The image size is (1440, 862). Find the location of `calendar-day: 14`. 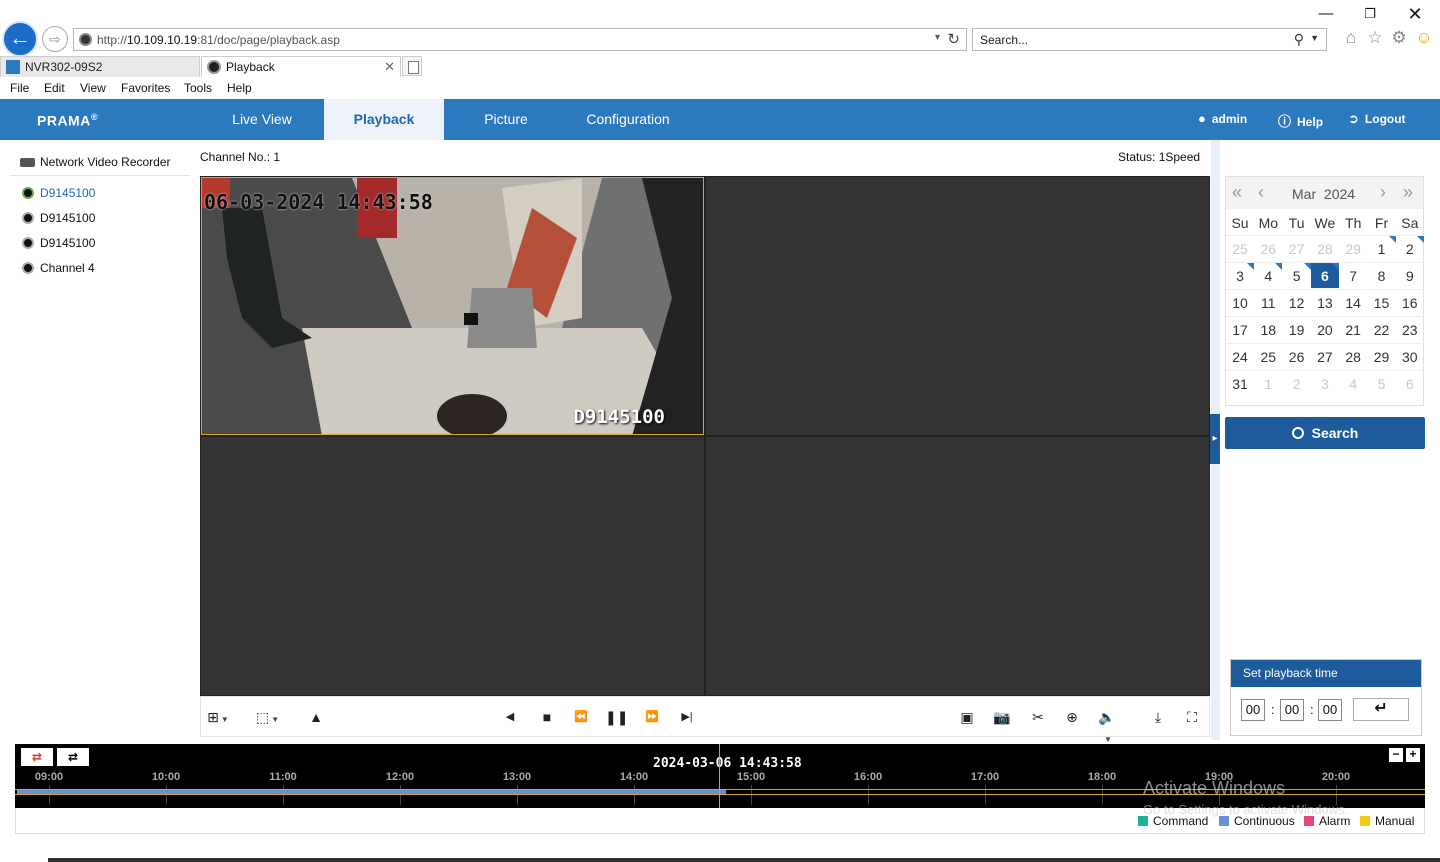

calendar-day: 14 is located at coordinates (1353, 302).